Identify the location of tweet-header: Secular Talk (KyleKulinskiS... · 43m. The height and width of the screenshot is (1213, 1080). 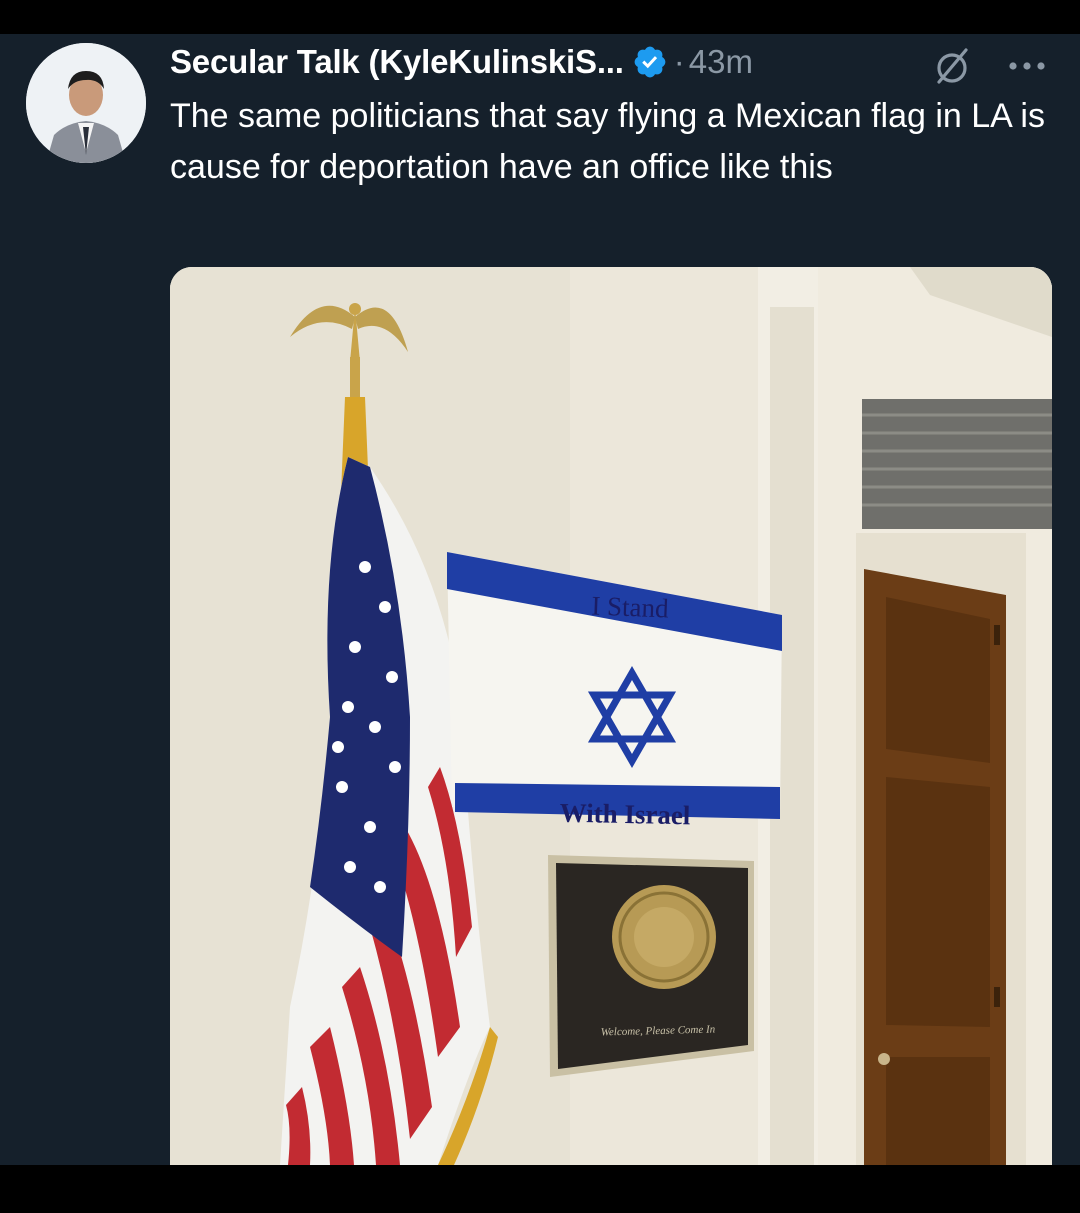
(461, 62).